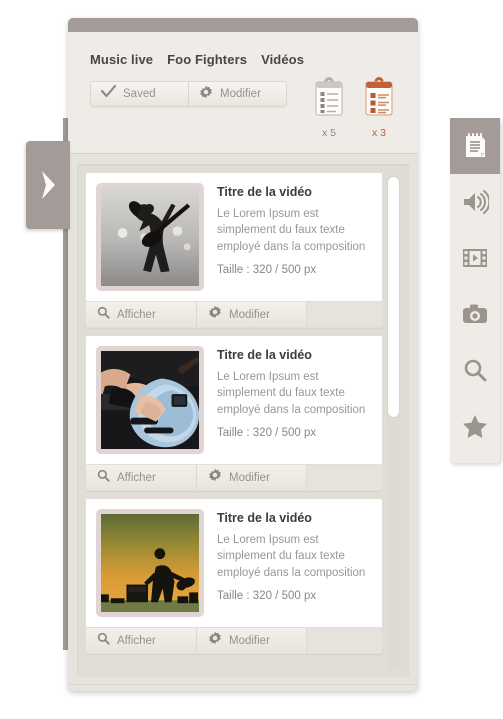  What do you see at coordinates (354, 107) in the screenshot?
I see `clipboard-counters: x 5 x 3` at bounding box center [354, 107].